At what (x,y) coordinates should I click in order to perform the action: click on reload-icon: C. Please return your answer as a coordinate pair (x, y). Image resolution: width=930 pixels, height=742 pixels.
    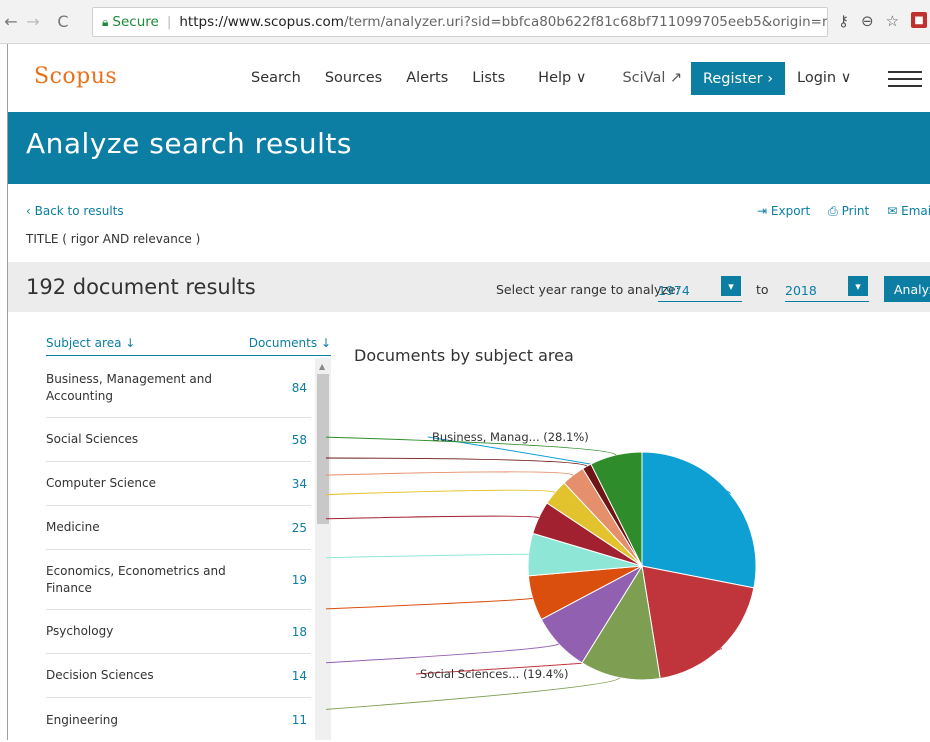
    Looking at the image, I should click on (63, 21).